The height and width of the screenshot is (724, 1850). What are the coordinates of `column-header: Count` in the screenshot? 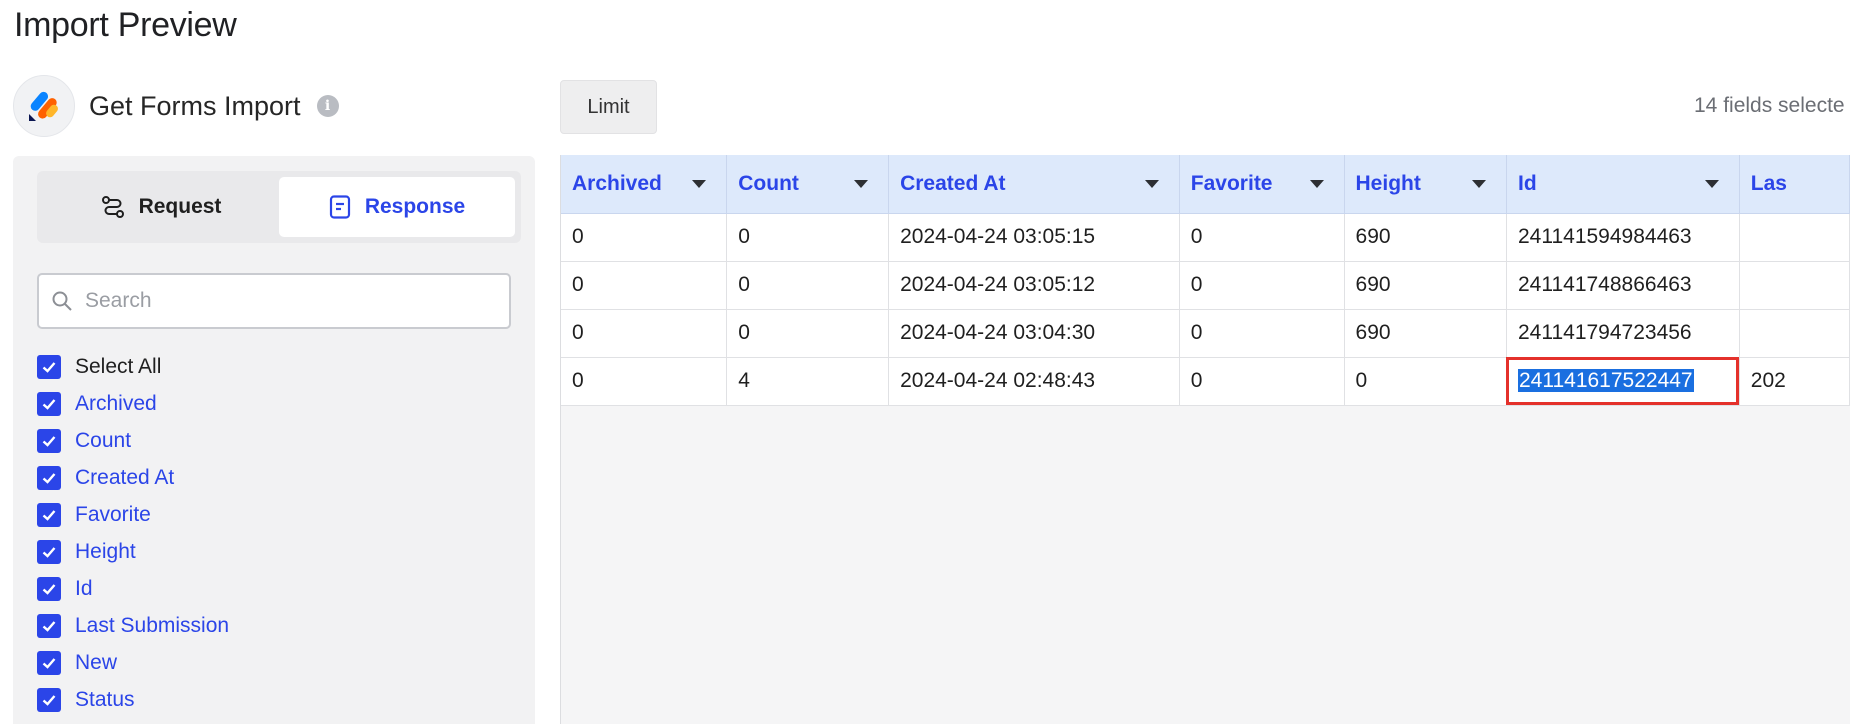 It's located at (808, 184).